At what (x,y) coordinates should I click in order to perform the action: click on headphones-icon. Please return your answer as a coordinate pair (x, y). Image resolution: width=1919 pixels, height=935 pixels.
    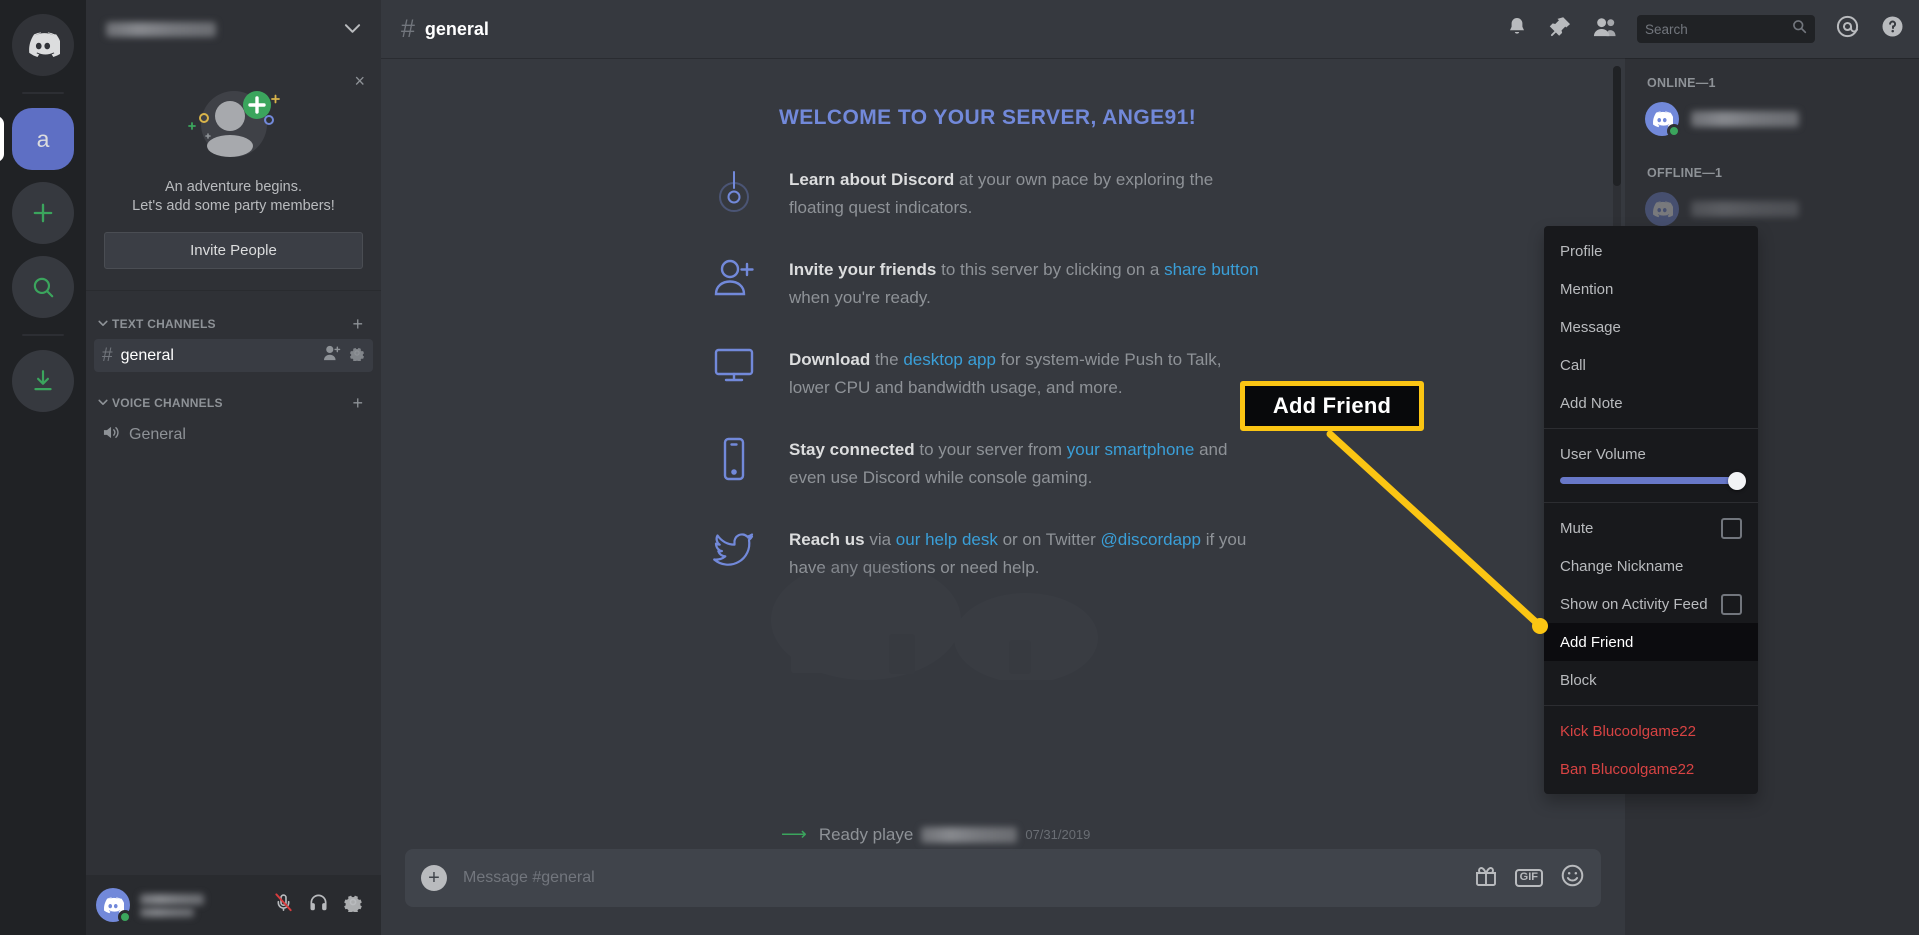
    Looking at the image, I should click on (318, 905).